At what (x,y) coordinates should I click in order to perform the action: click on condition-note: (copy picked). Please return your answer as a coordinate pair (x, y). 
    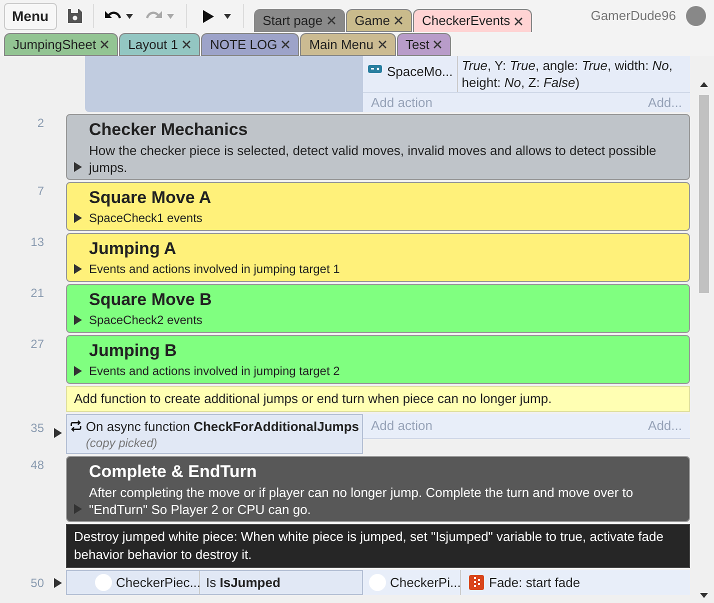
    Looking at the image, I should click on (122, 443).